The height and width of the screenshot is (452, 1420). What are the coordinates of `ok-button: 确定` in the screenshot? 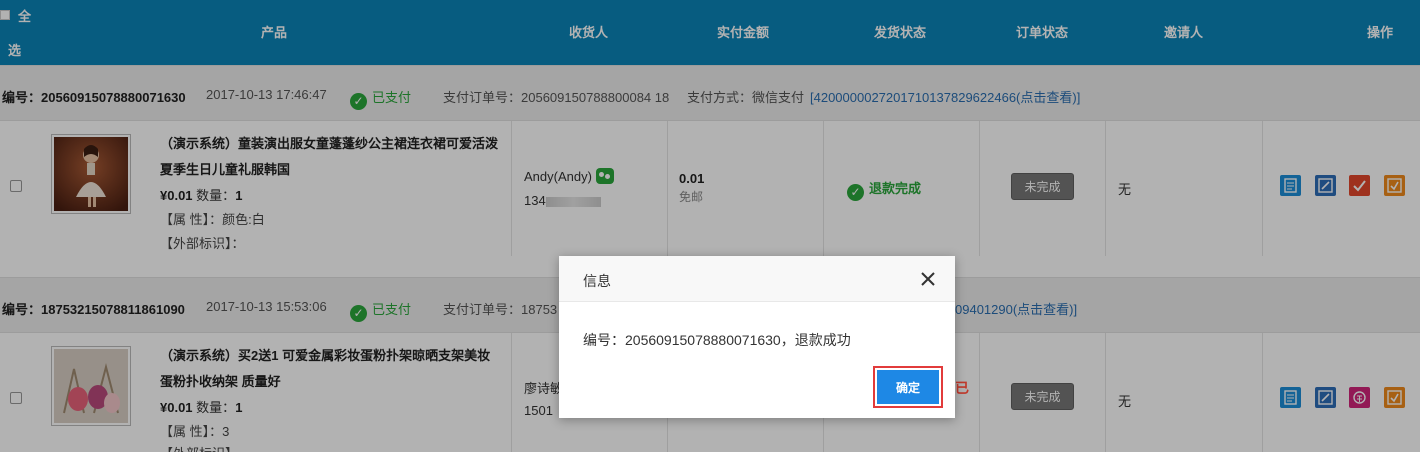 It's located at (908, 387).